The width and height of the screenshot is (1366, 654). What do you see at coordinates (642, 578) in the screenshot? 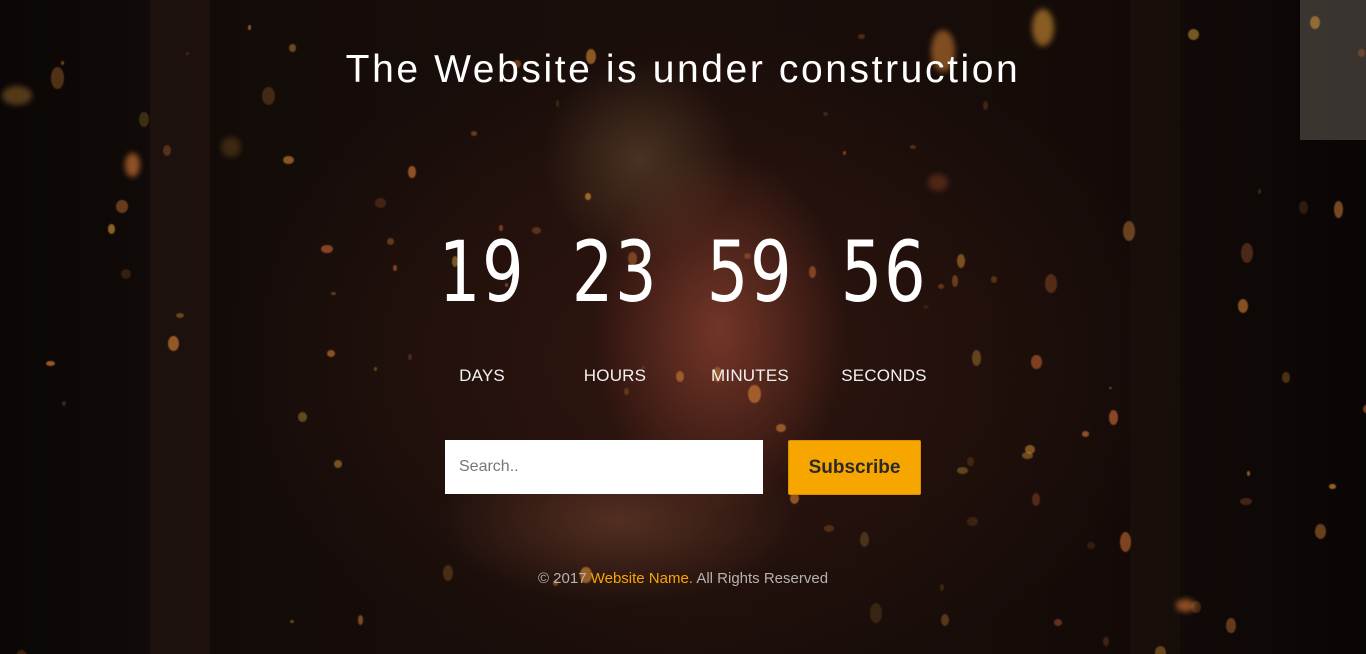
I see `website-name-link: Website Name.` at bounding box center [642, 578].